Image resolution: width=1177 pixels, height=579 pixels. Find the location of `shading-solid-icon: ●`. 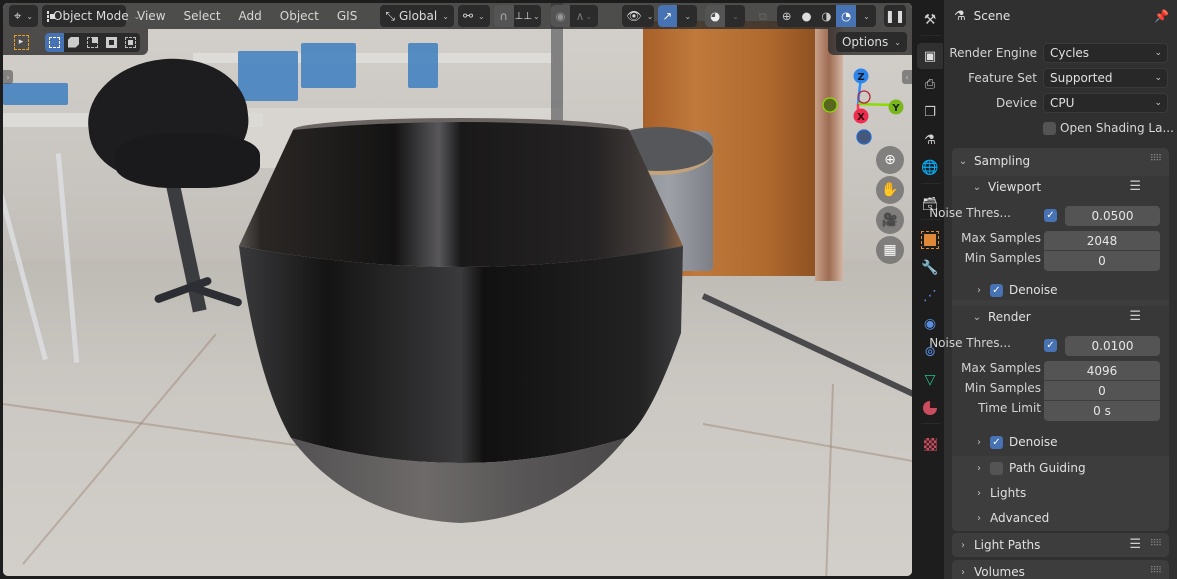

shading-solid-icon: ● is located at coordinates (807, 16).